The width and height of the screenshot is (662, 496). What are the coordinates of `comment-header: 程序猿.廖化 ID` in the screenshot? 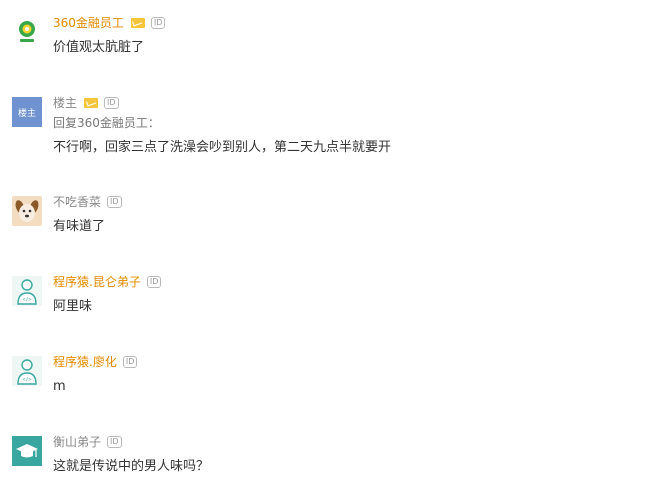 It's located at (95, 362).